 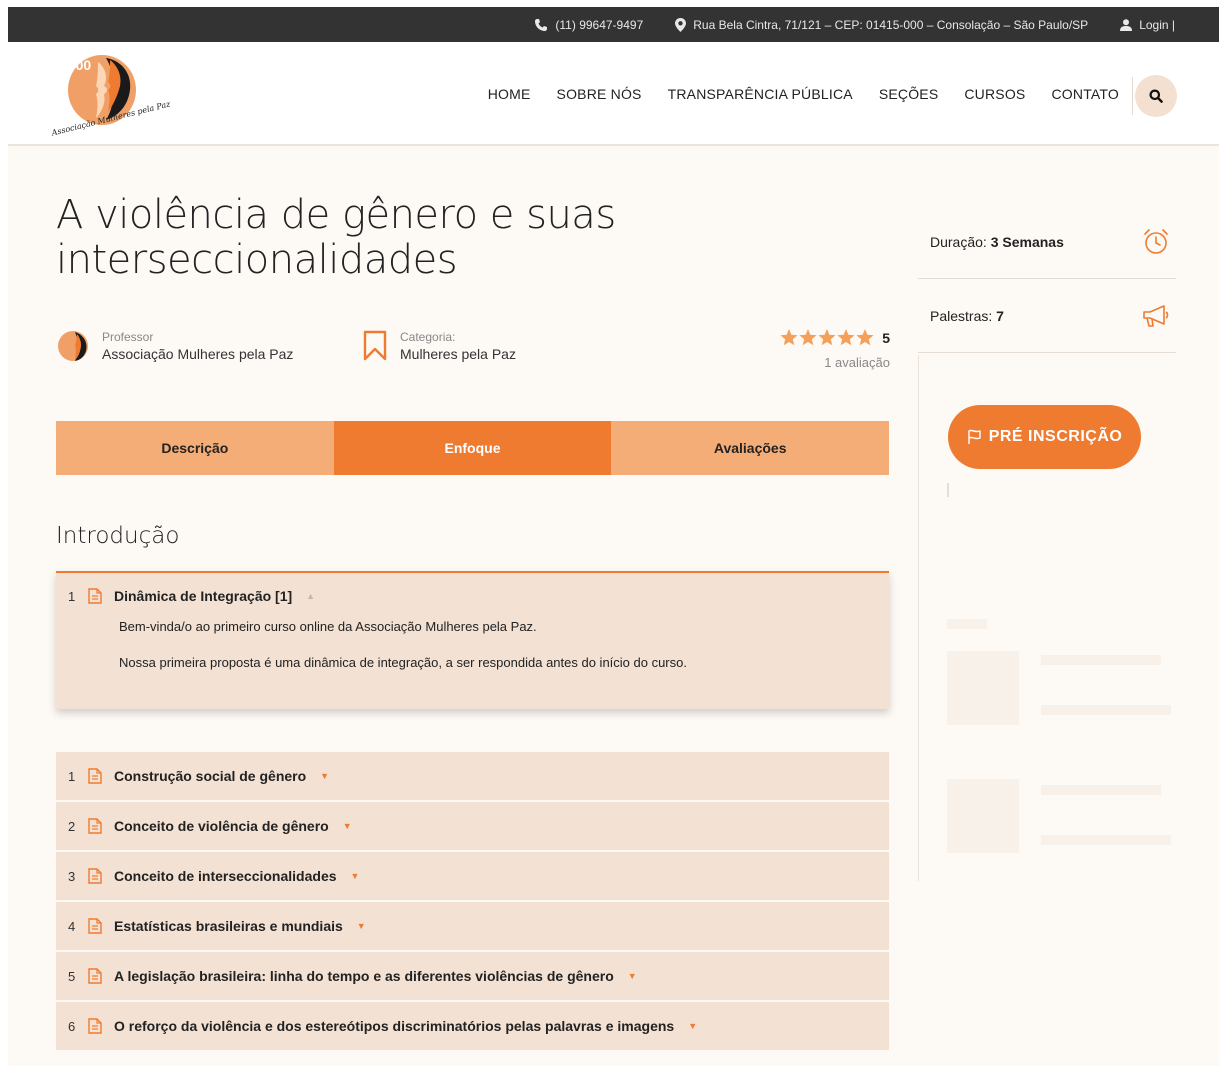 I want to click on teacher-label: Professor, so click(x=128, y=337).